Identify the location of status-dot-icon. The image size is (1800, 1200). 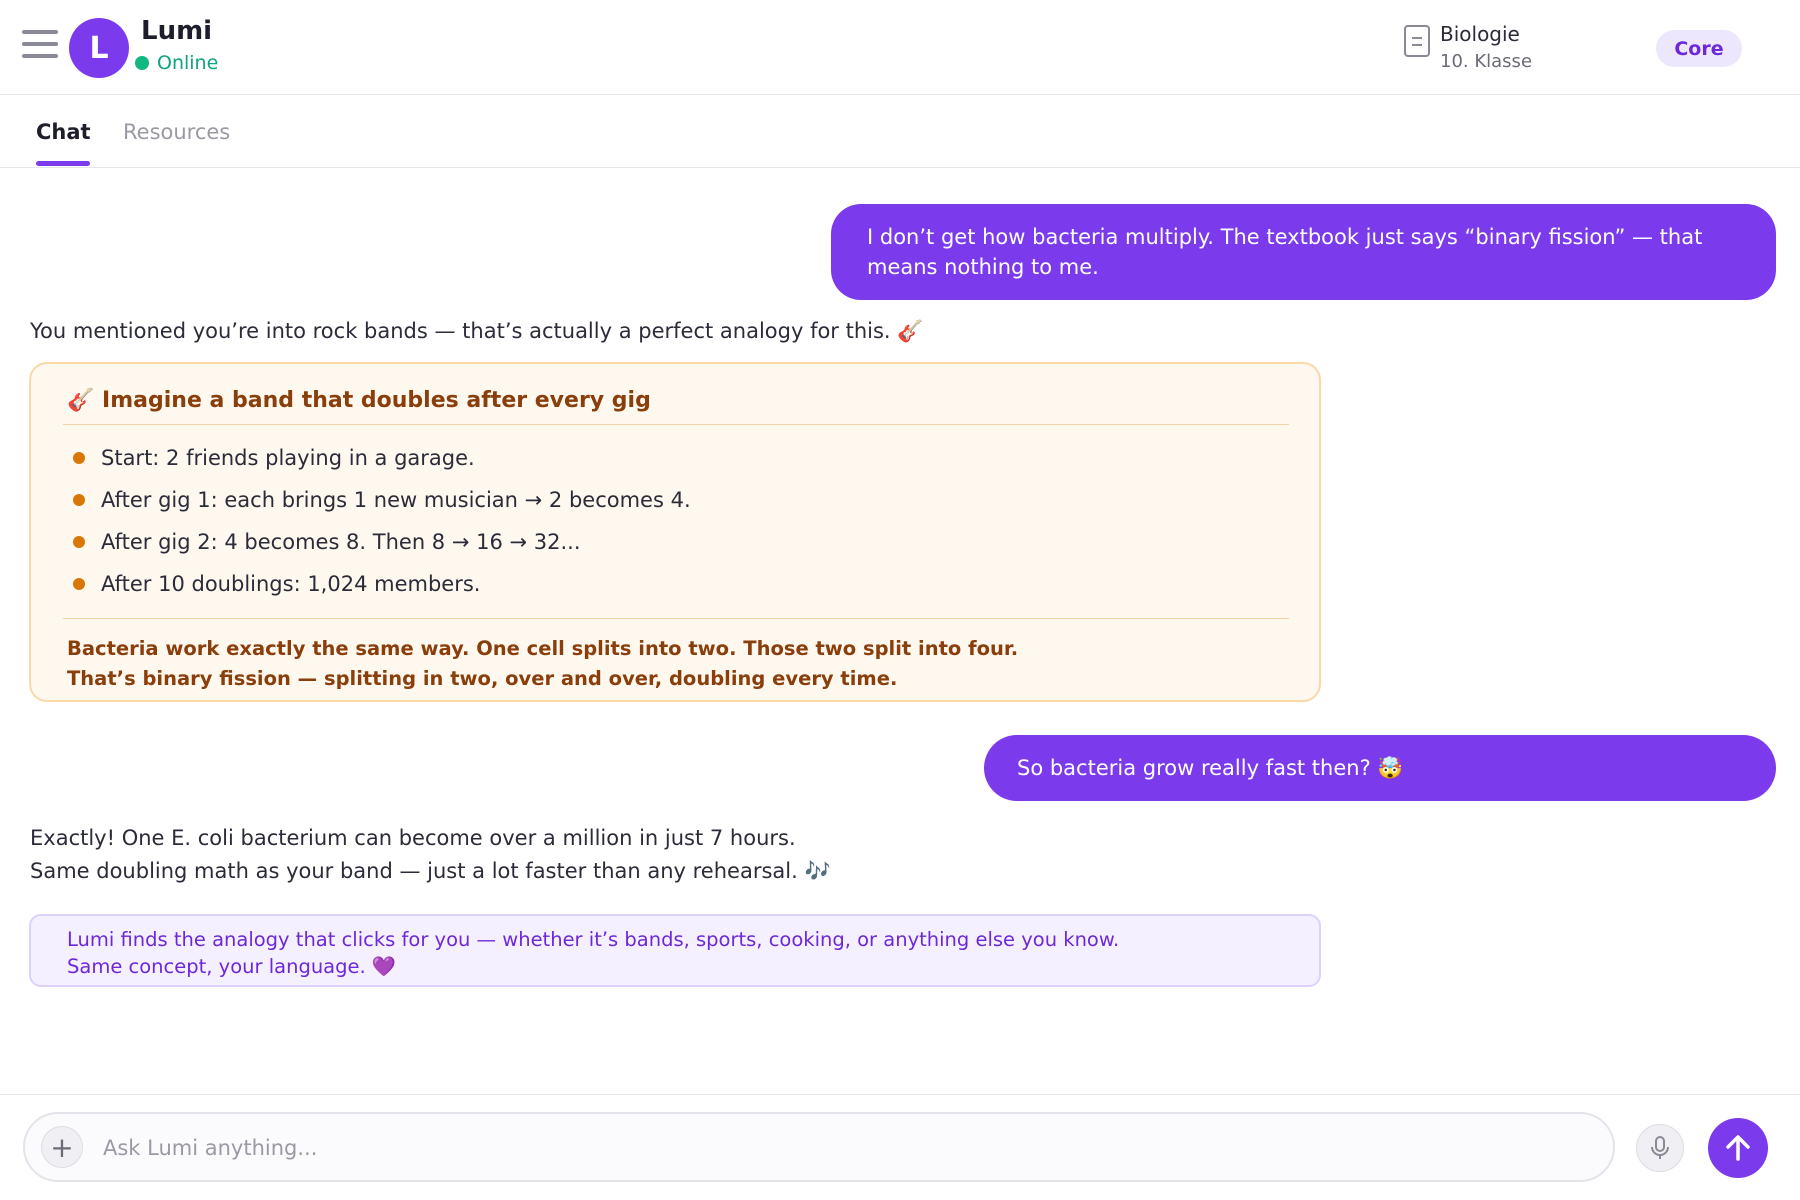
(142, 63).